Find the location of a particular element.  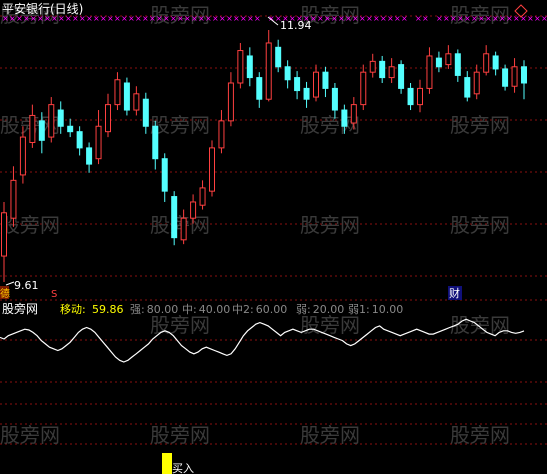

level-strong-label: 强: is located at coordinates (137, 309).